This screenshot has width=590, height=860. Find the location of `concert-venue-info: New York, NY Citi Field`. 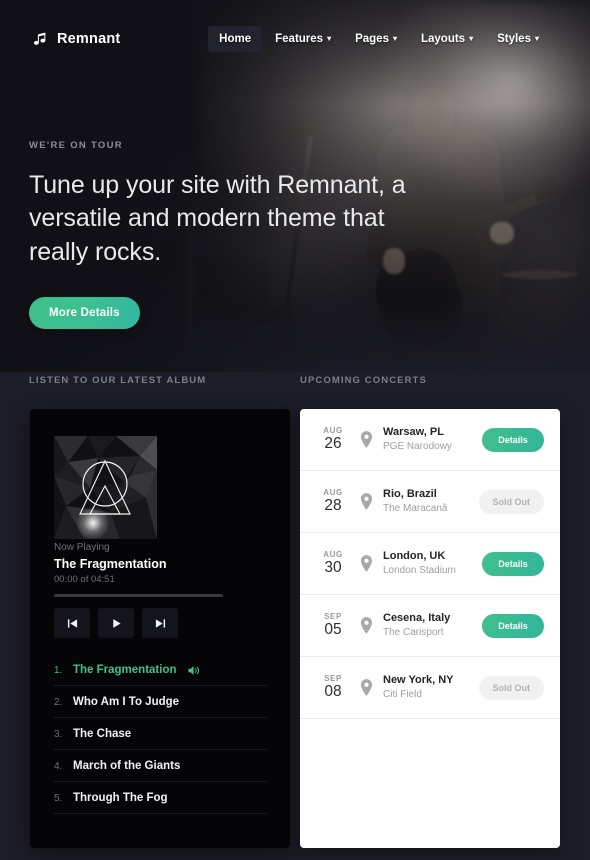

concert-venue-info: New York, NY Citi Field is located at coordinates (431, 687).